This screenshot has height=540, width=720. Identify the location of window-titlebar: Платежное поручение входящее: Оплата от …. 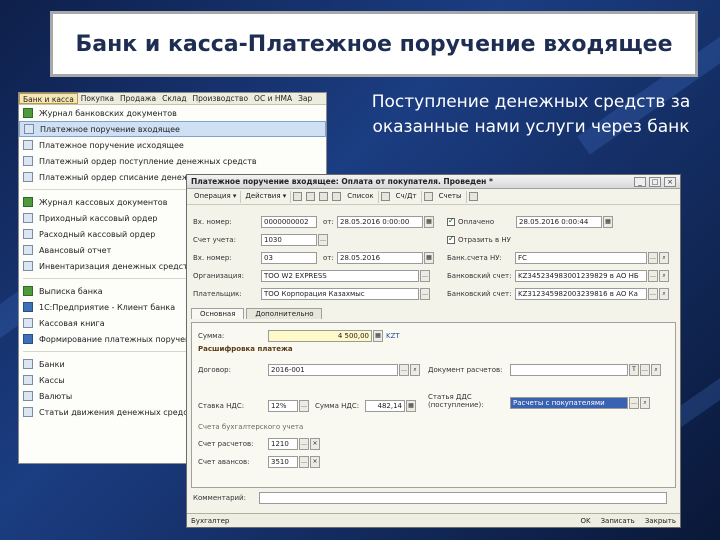
(433, 182).